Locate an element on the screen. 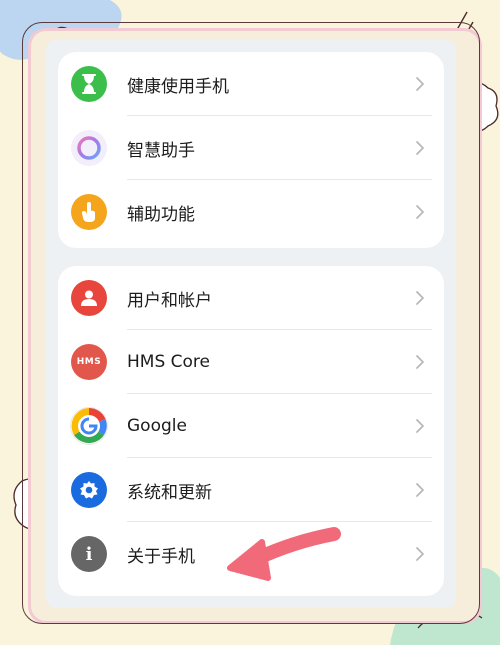  hand-tap-icon is located at coordinates (89, 212).